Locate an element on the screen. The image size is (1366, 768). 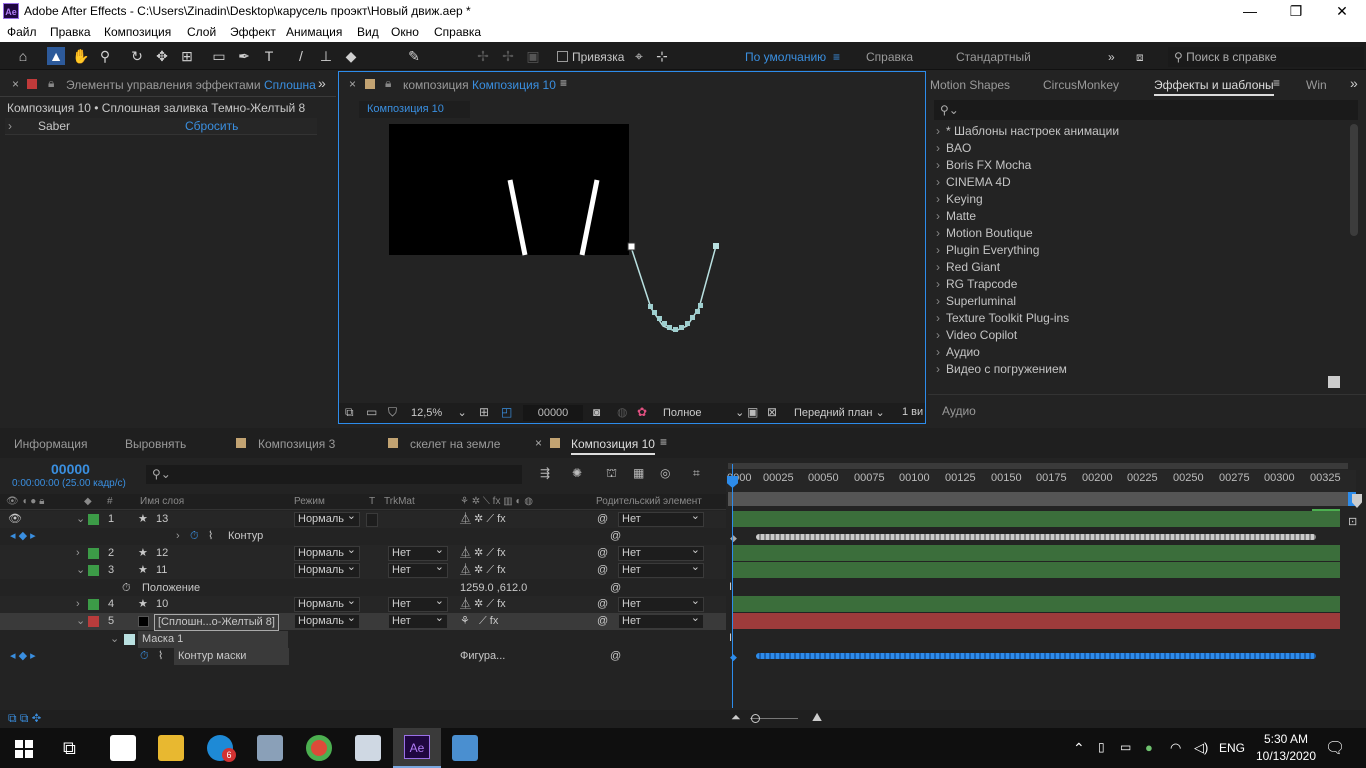
preset-item: Видео с погружением is located at coordinates (1001, 369).